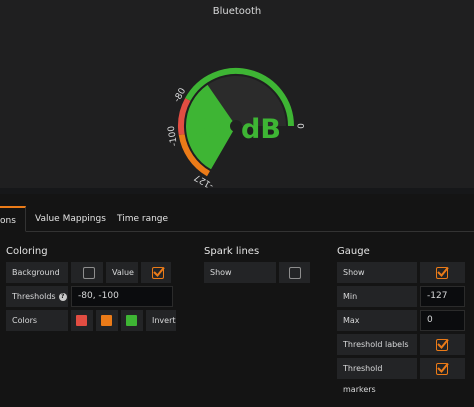  I want to click on help-icon: ?, so click(62, 297).